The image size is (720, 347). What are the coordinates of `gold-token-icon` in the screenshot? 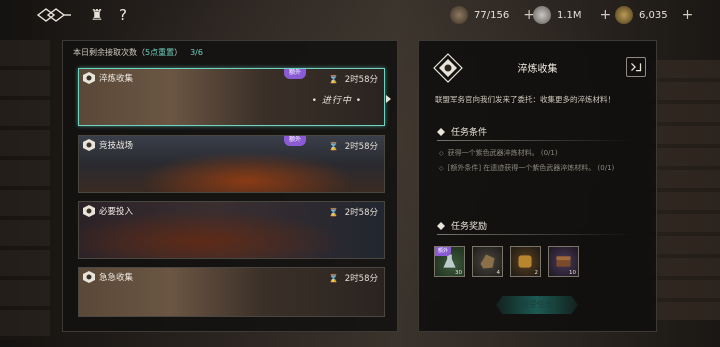 It's located at (624, 15).